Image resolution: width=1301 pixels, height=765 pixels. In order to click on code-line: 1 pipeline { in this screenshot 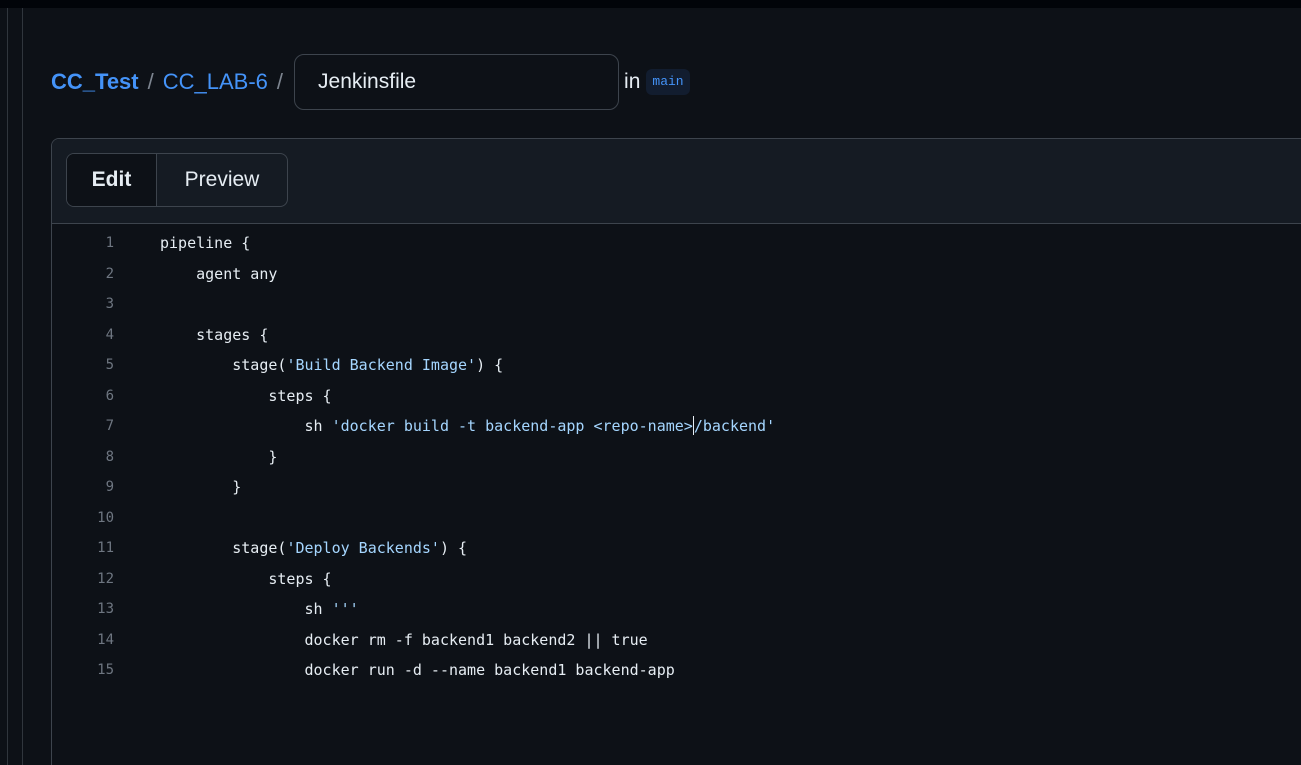, I will do `click(676, 243)`.